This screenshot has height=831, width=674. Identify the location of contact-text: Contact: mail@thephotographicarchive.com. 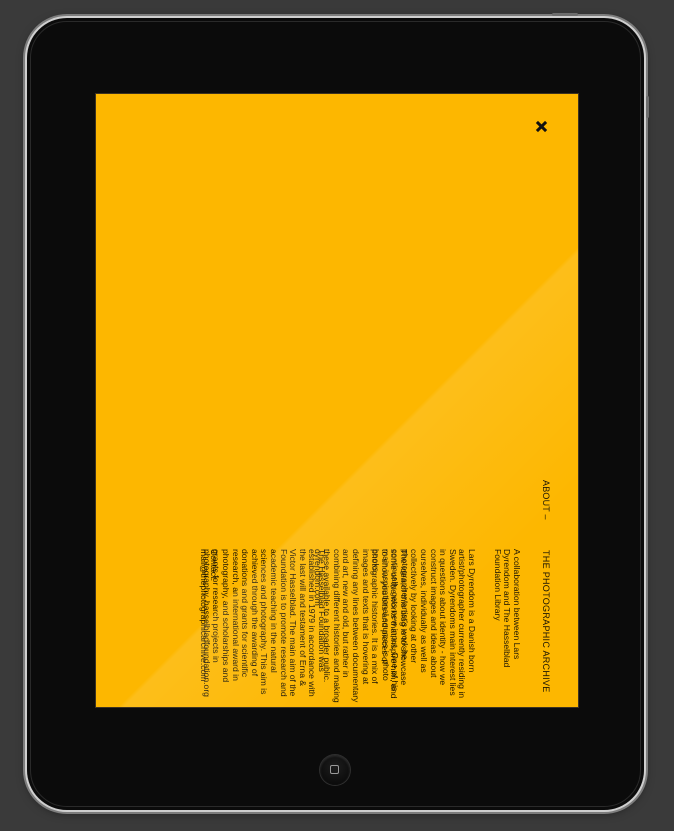
(209, 628).